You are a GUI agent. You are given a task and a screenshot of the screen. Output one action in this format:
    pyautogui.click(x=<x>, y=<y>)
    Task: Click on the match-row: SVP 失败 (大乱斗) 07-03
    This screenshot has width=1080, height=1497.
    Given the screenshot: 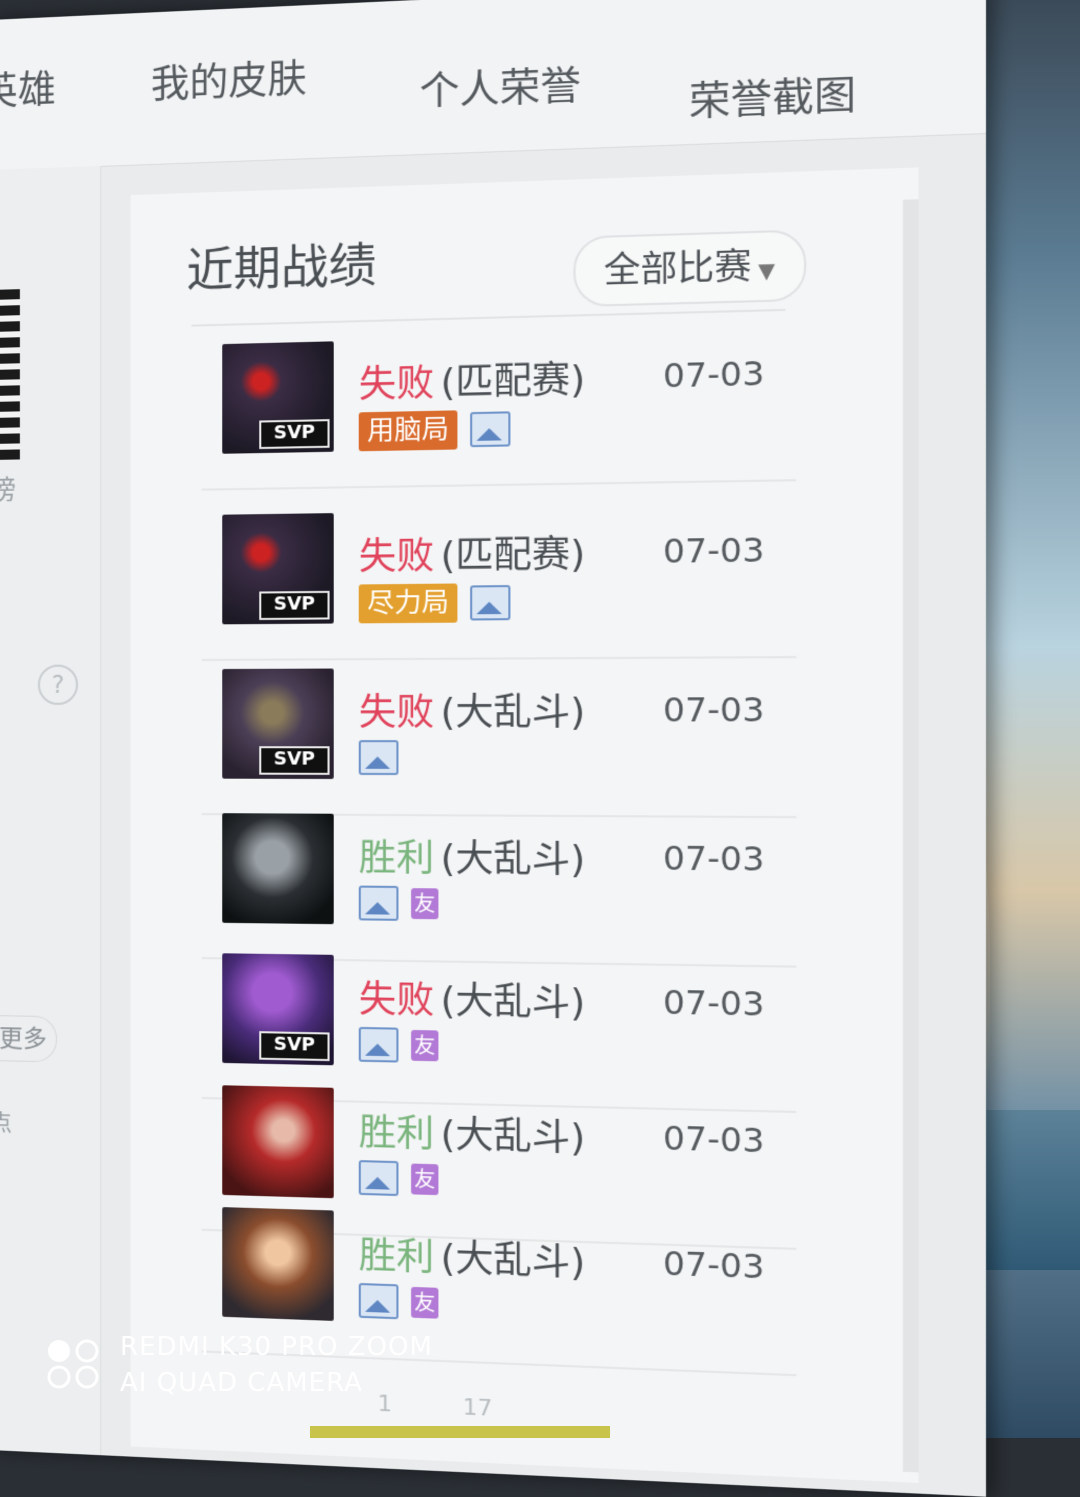 What is the action you would take?
    pyautogui.click(x=509, y=735)
    